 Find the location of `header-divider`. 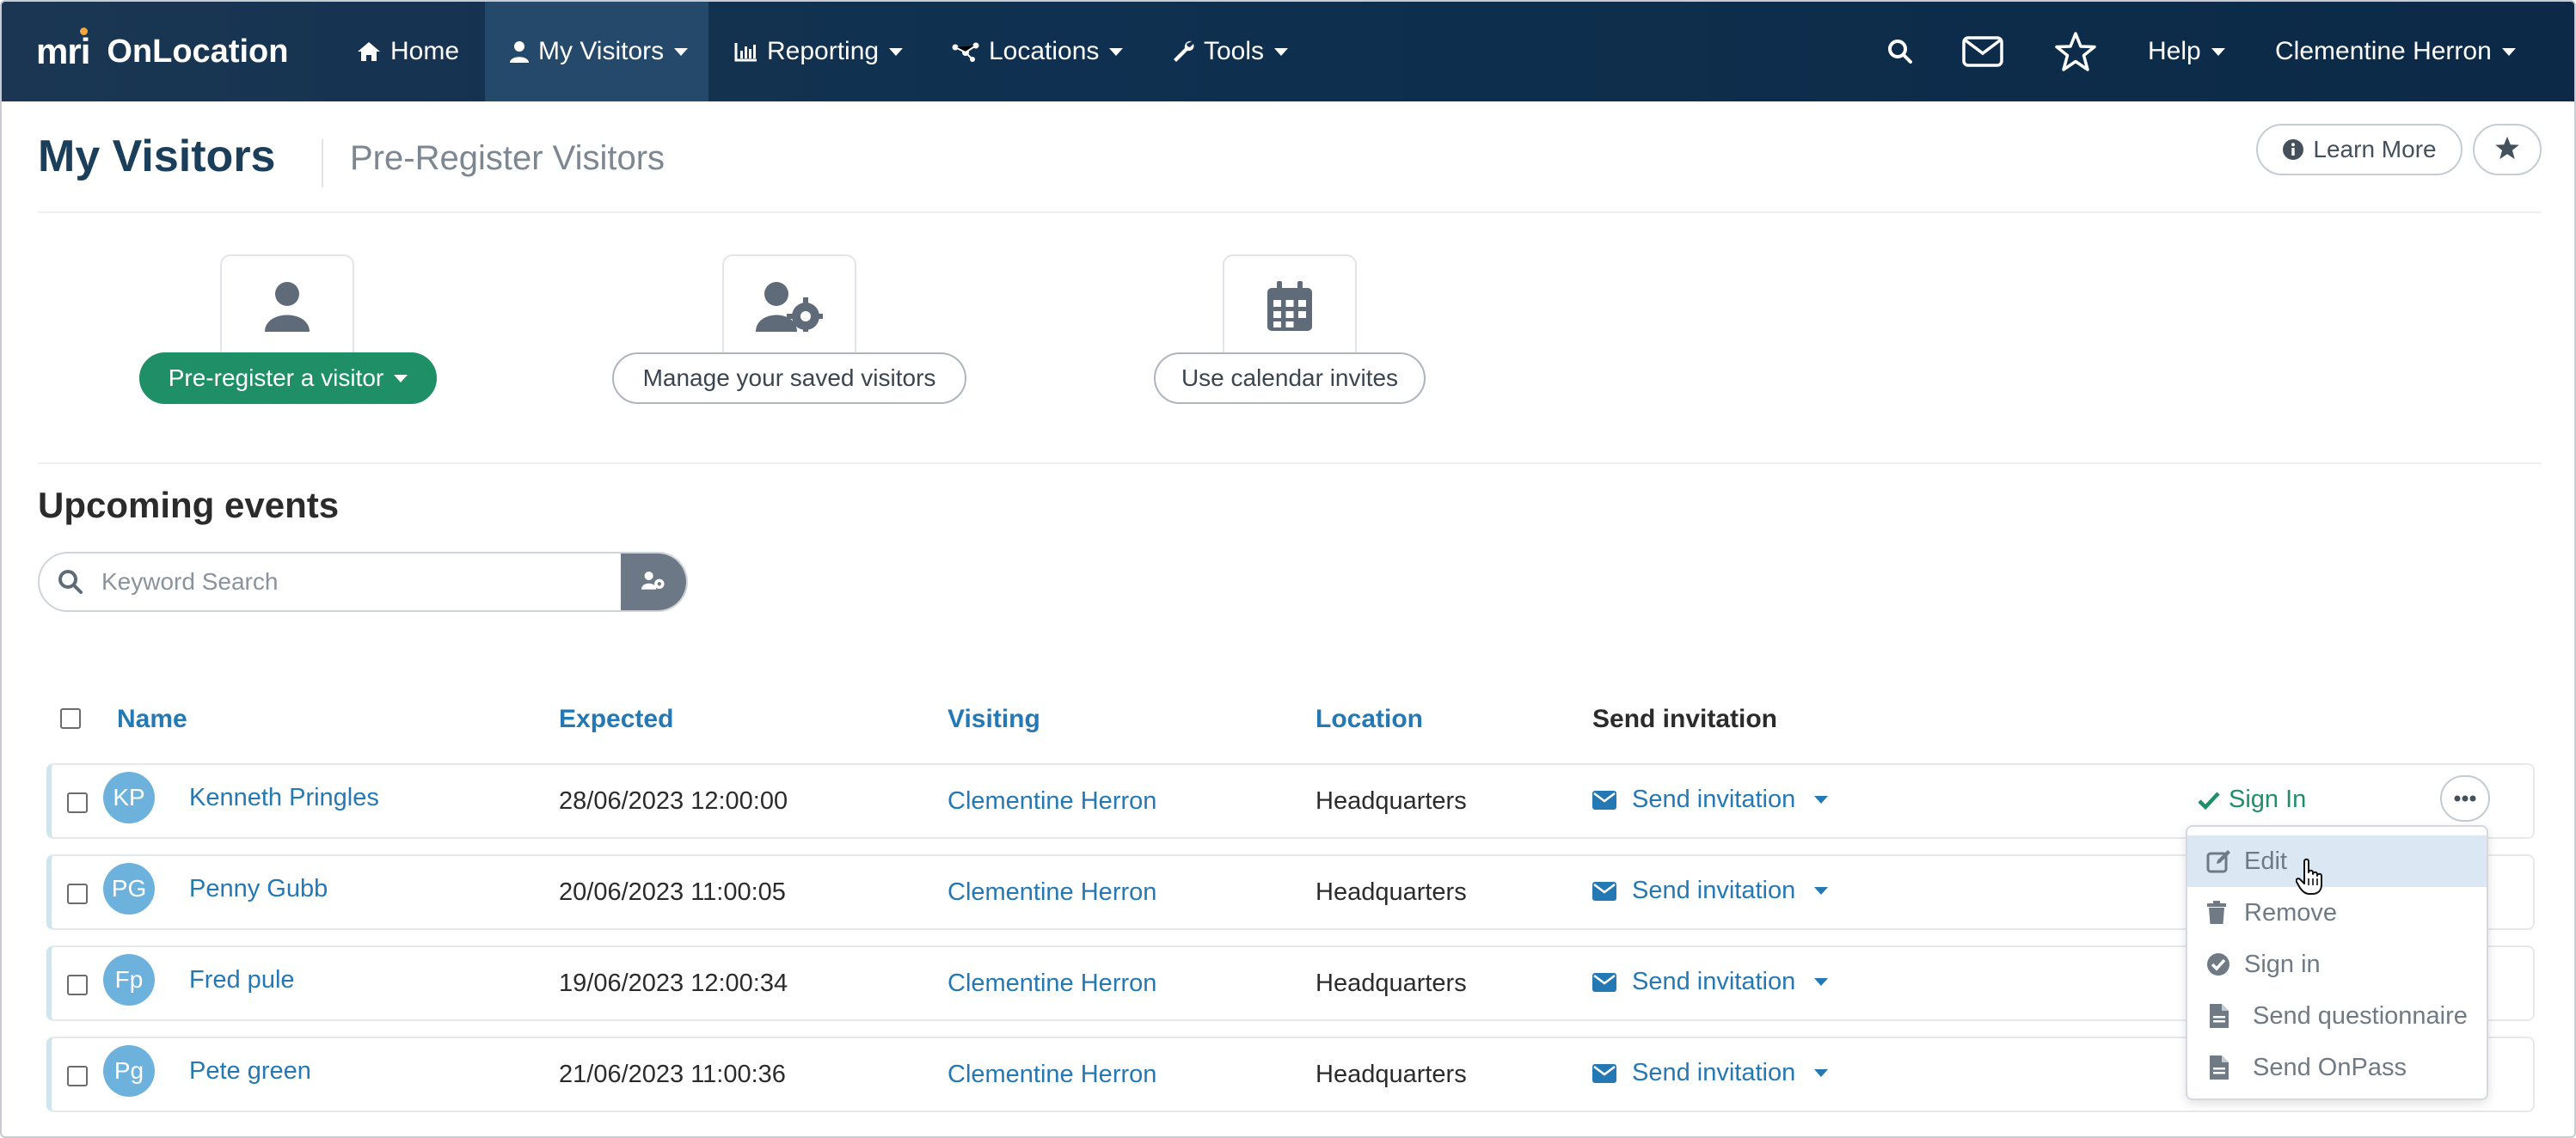

header-divider is located at coordinates (1290, 212).